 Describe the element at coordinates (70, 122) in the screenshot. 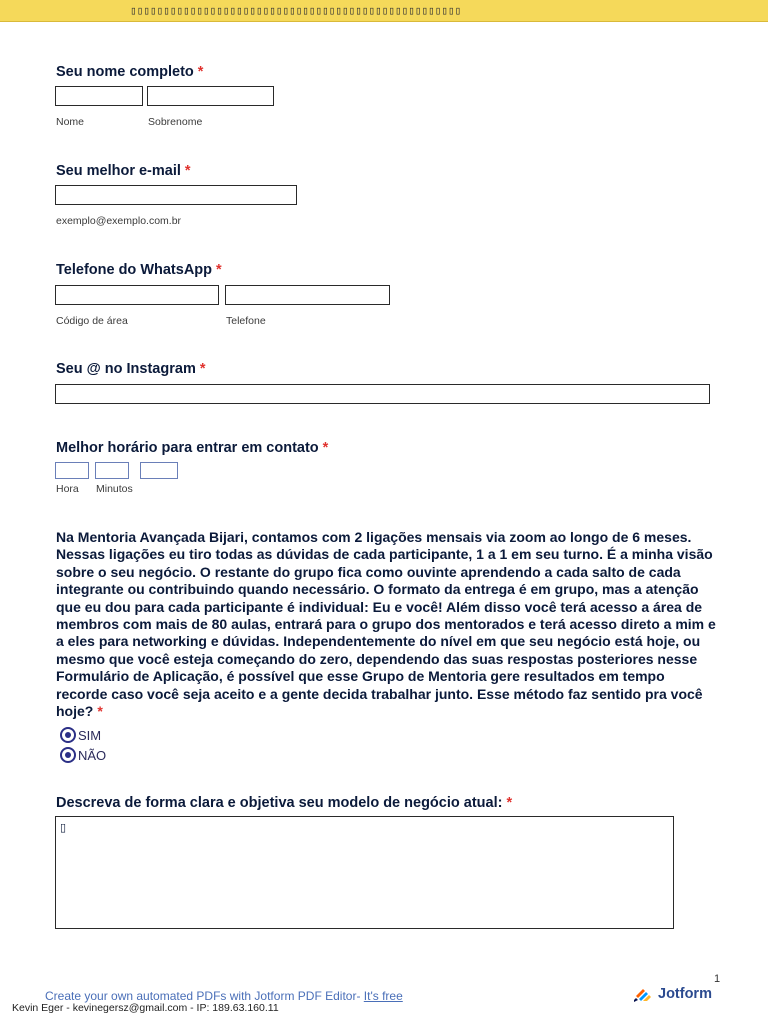

I see `first-name-sublabel: Nome` at that location.